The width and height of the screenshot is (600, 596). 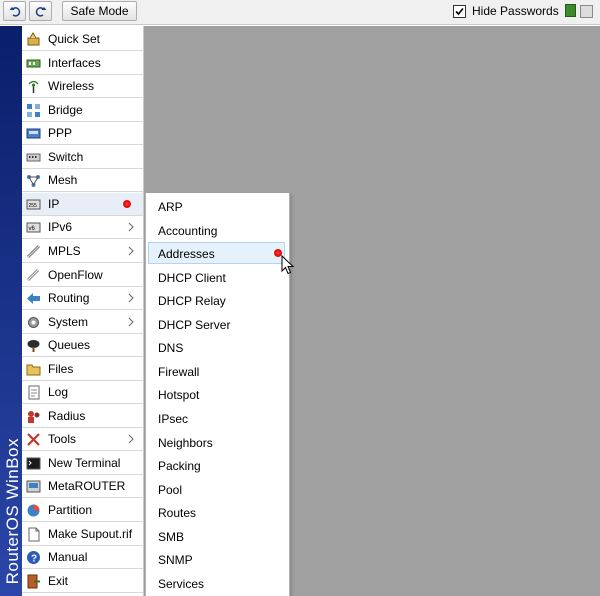 I want to click on sidebar-item-switch: Switch, so click(x=82, y=157).